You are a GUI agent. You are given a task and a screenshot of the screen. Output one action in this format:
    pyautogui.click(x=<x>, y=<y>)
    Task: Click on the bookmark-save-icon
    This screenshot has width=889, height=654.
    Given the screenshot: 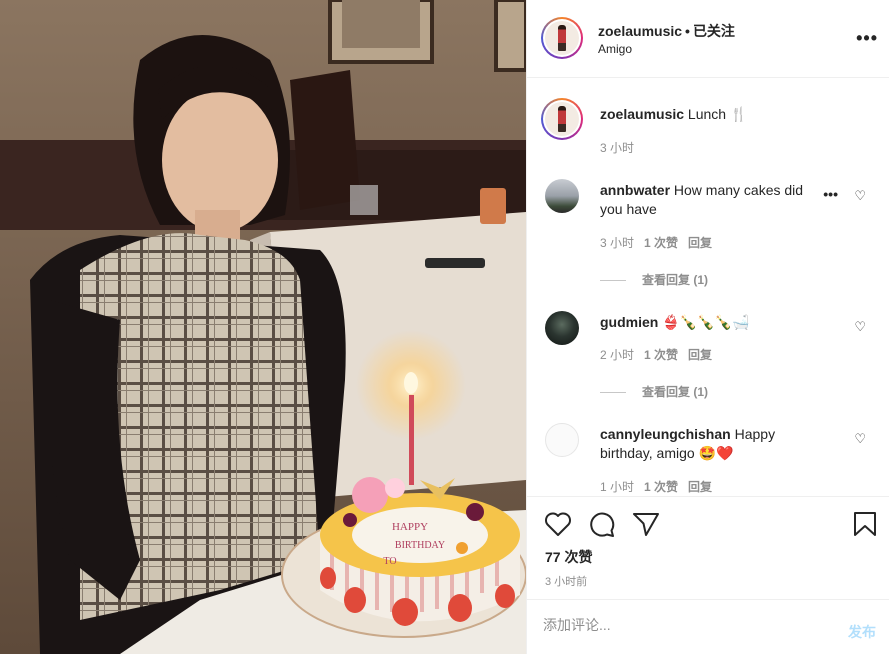 What is the action you would take?
    pyautogui.click(x=865, y=524)
    